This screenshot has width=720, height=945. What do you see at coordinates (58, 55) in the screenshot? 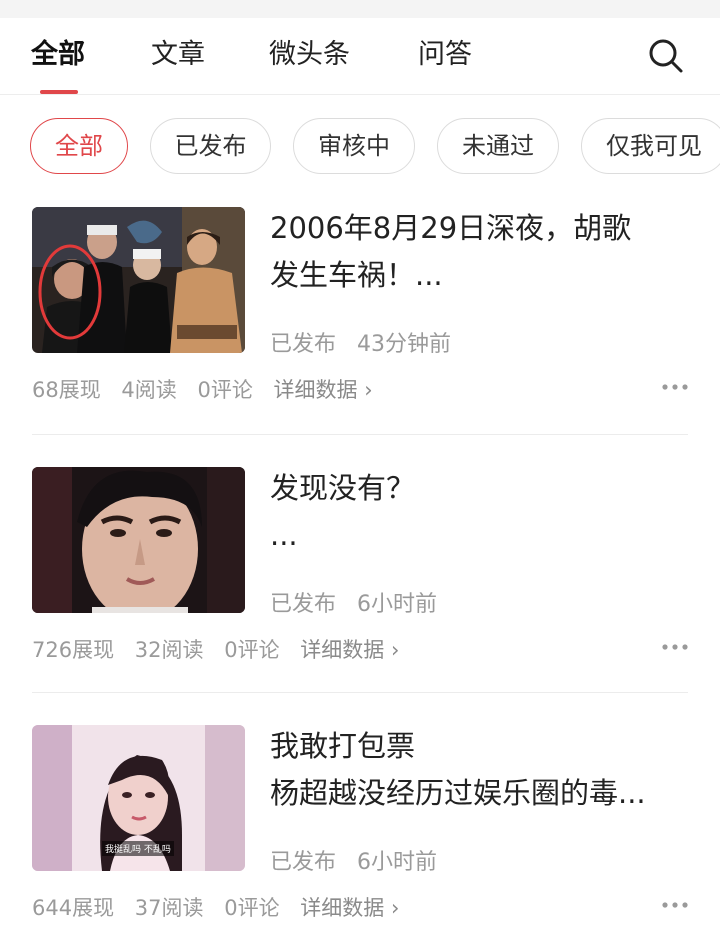
I see `tab-all: 全部` at bounding box center [58, 55].